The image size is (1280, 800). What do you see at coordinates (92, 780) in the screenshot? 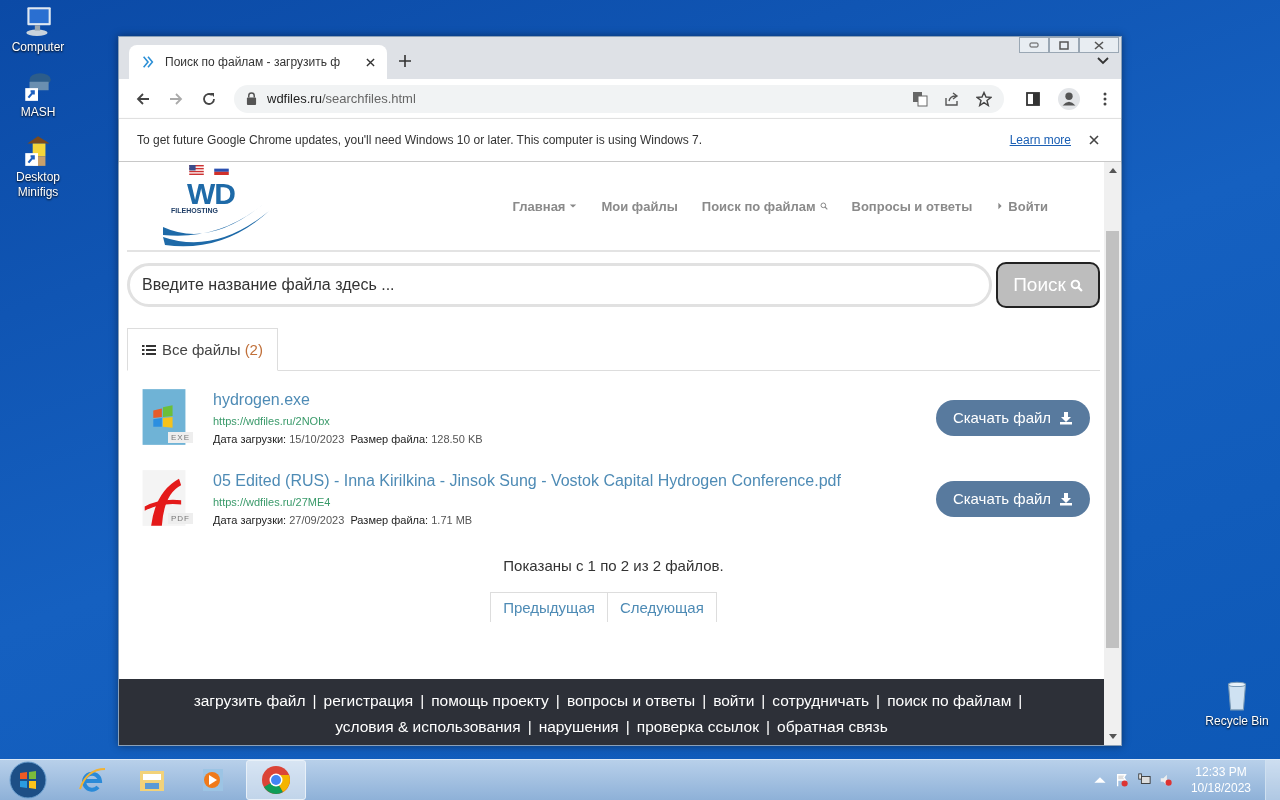
I see `browser-e-icon` at bounding box center [92, 780].